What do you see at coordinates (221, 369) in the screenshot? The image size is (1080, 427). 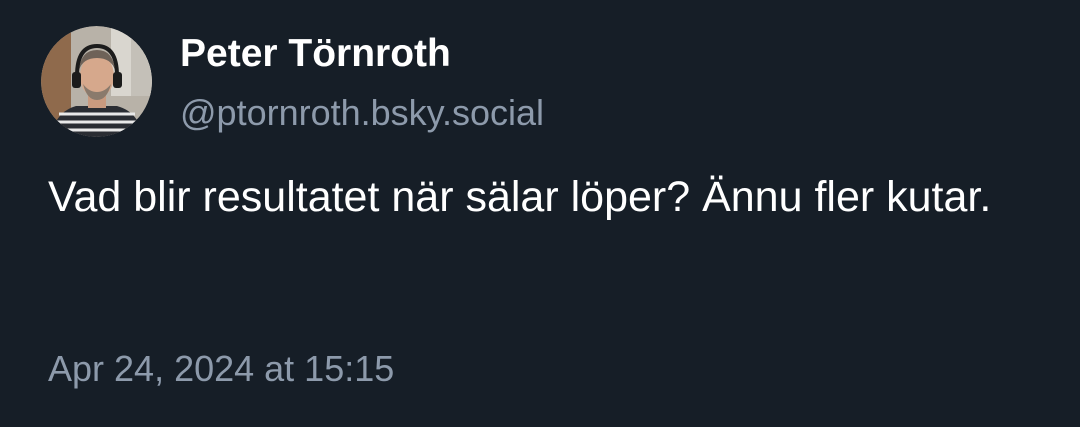 I see `post-timestamp: Apr 24, 2024 at 15:15` at bounding box center [221, 369].